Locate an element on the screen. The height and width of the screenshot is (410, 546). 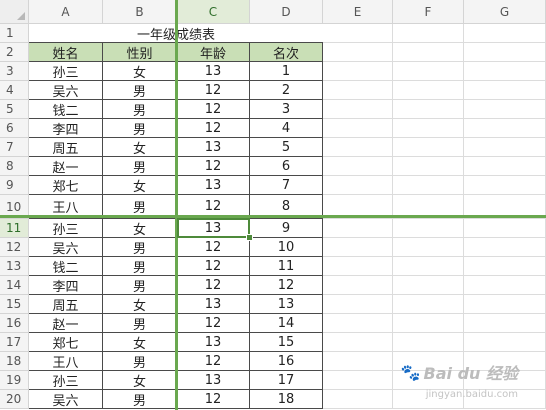
column-header-e: E is located at coordinates (358, 12).